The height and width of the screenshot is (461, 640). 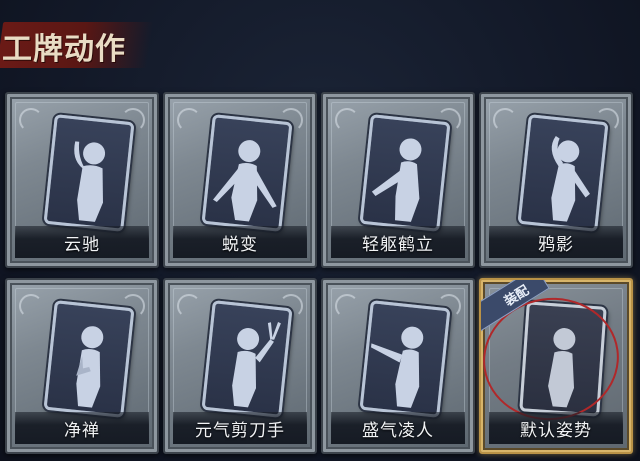 I want to click on pose-label-bar: 盛气凌人, so click(x=398, y=428).